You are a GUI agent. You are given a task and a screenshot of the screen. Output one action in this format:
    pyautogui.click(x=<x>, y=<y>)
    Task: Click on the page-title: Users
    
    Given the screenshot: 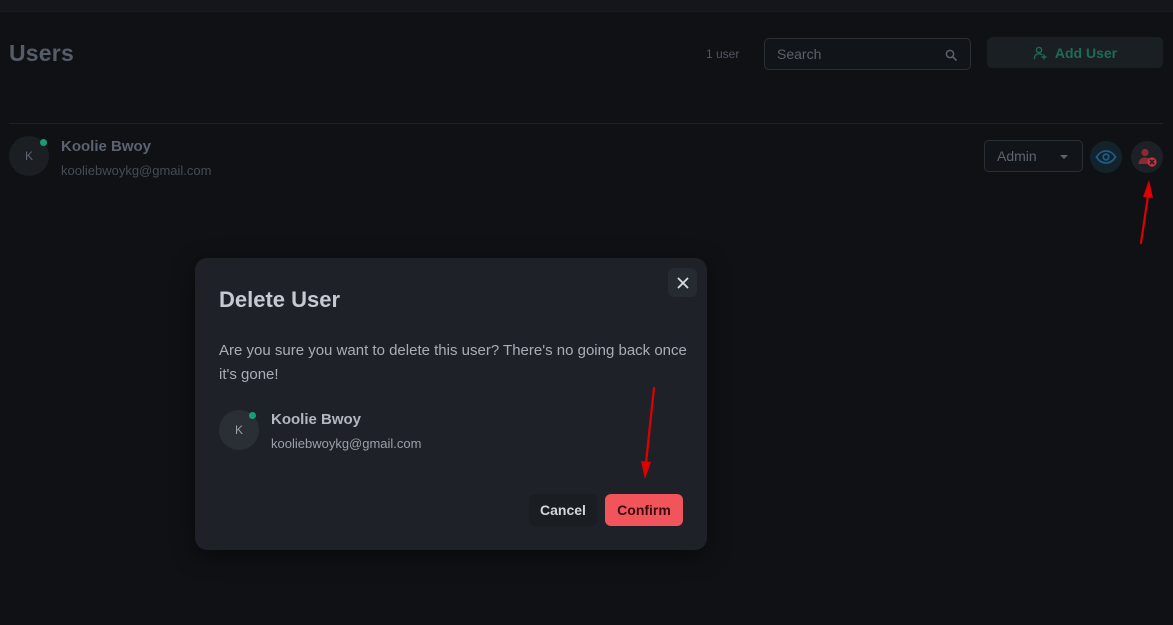 What is the action you would take?
    pyautogui.click(x=41, y=53)
    